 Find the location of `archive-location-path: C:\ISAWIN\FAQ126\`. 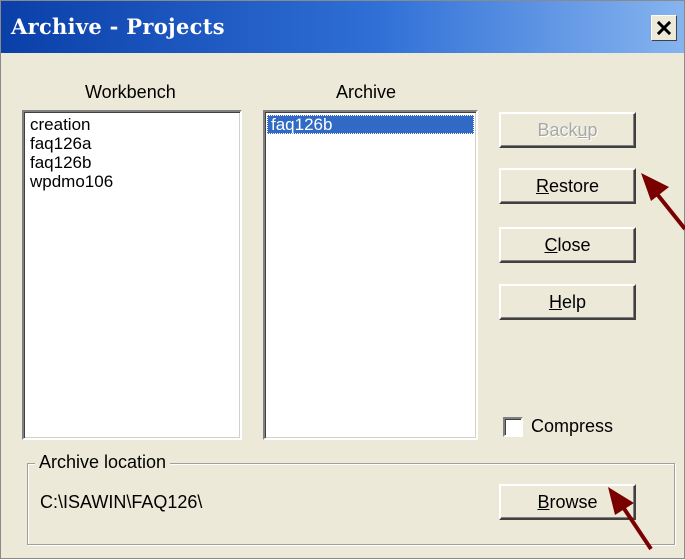

archive-location-path: C:\ISAWIN\FAQ126\ is located at coordinates (121, 502).